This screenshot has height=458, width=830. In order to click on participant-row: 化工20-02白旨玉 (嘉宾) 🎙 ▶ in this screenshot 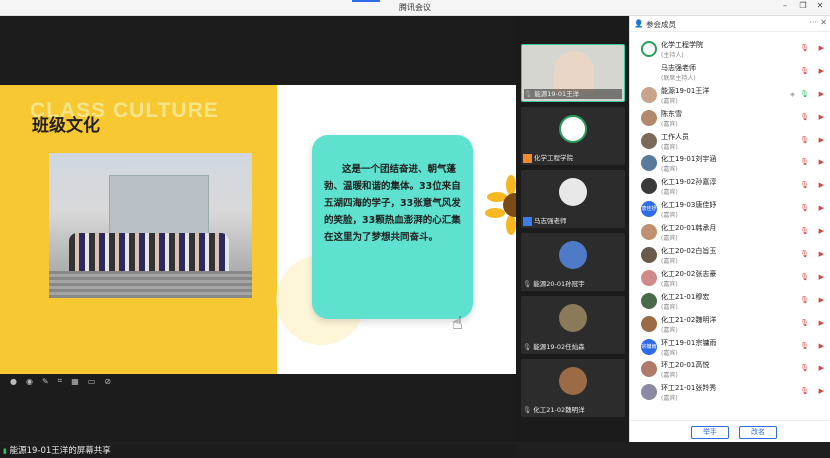, I will do `click(730, 255)`.